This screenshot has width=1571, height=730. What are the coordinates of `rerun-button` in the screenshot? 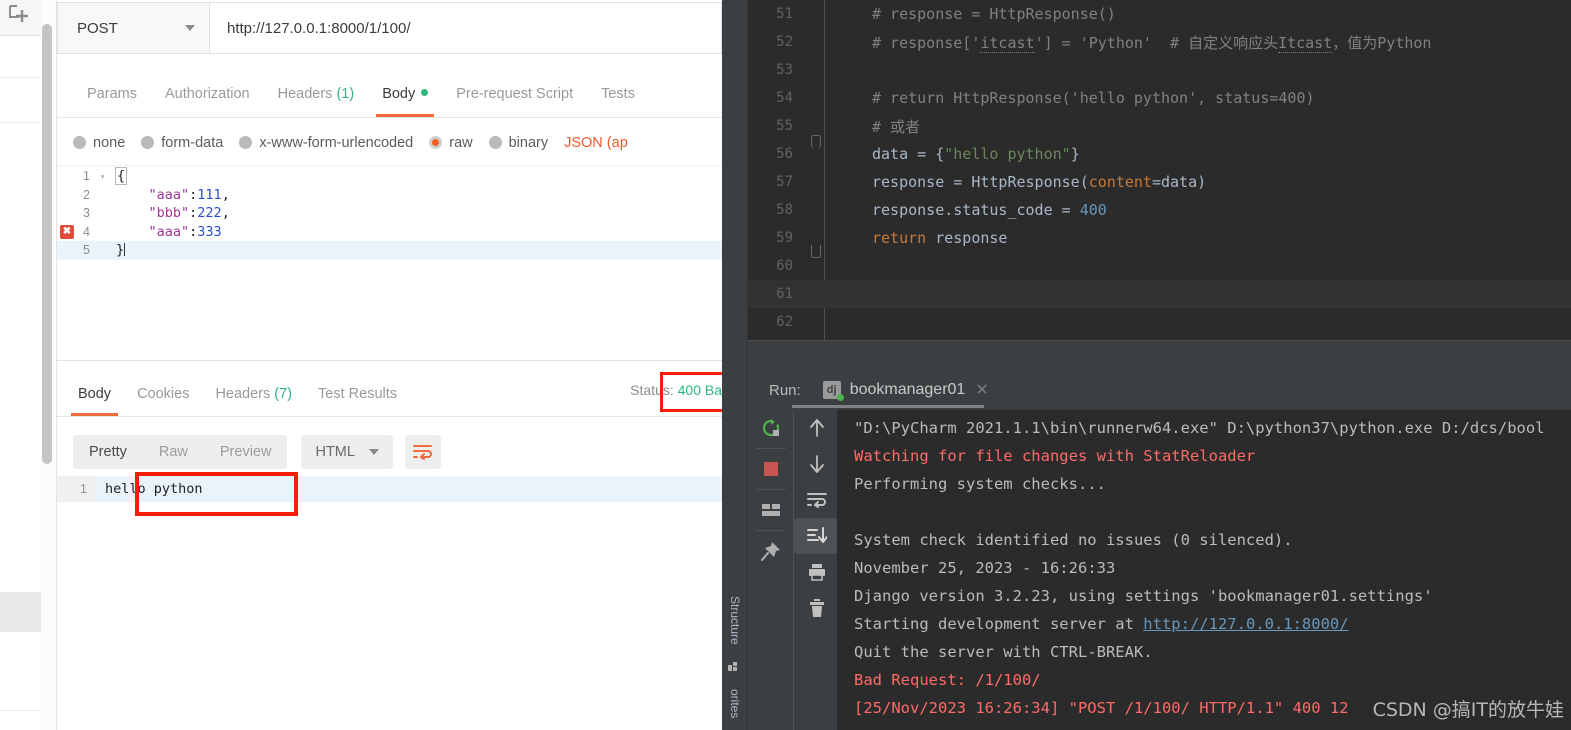 It's located at (770, 428).